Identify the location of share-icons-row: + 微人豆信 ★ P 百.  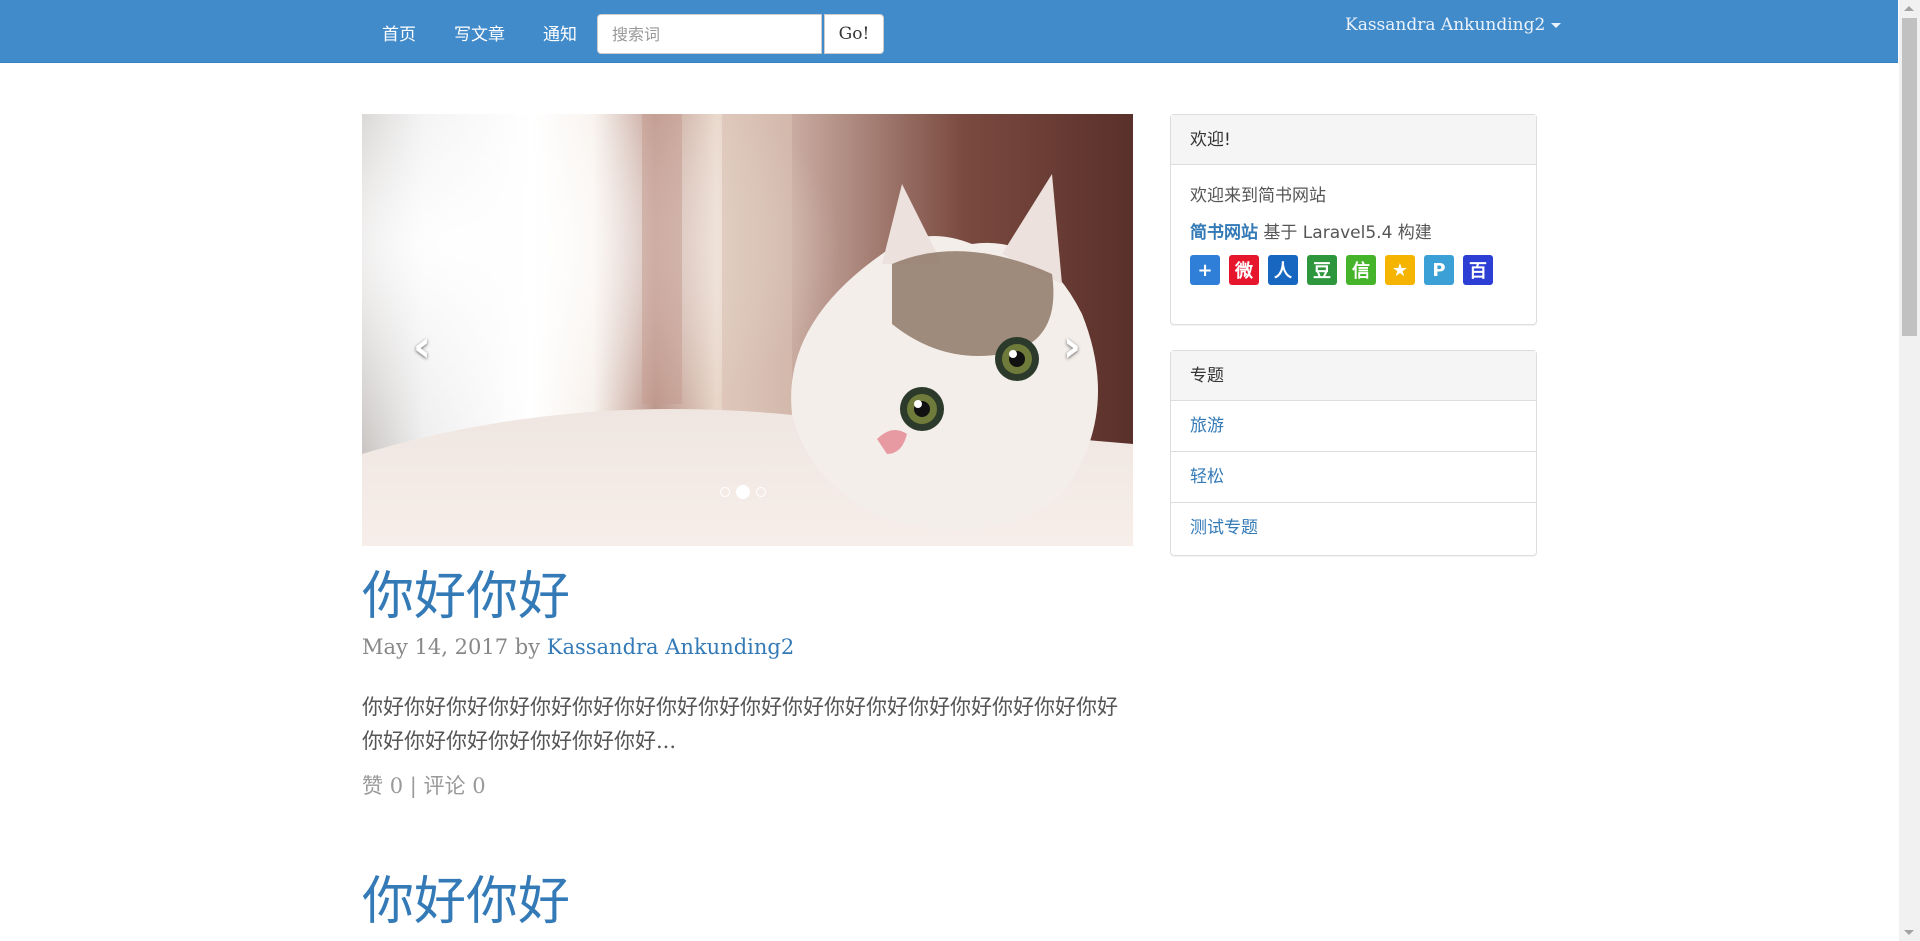
(1353, 270).